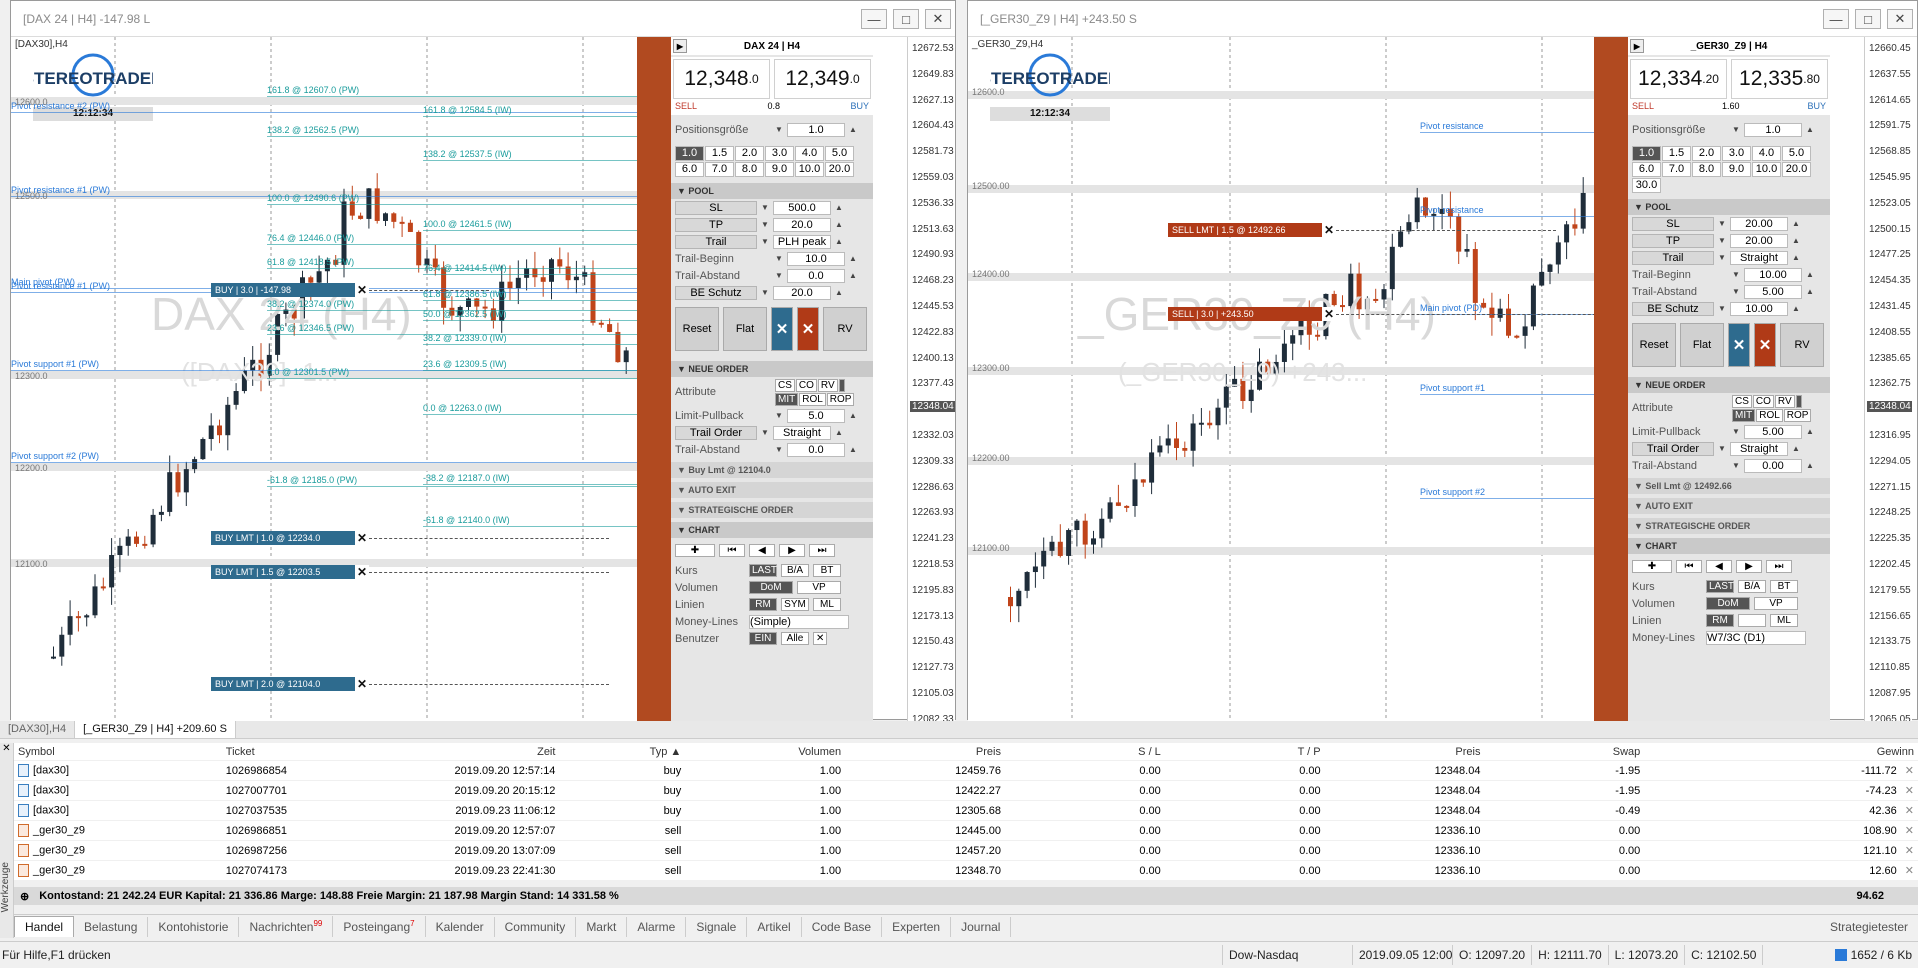 This screenshot has width=1918, height=968. I want to click on right-limit-pullback-input: 5.00, so click(1773, 431).